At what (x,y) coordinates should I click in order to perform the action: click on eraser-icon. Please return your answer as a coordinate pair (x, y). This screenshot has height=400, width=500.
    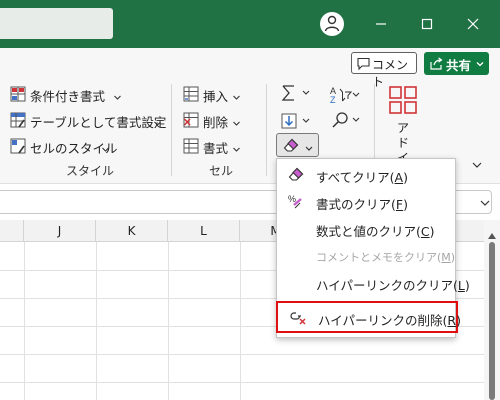
    Looking at the image, I should click on (296, 176).